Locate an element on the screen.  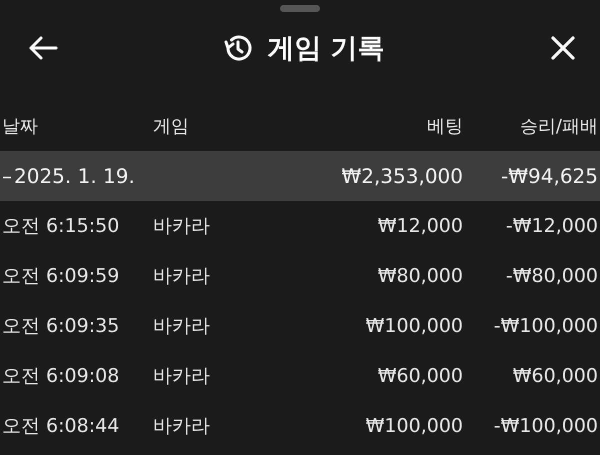
time-cell-text: 오전 6:09:08 is located at coordinates (61, 376).